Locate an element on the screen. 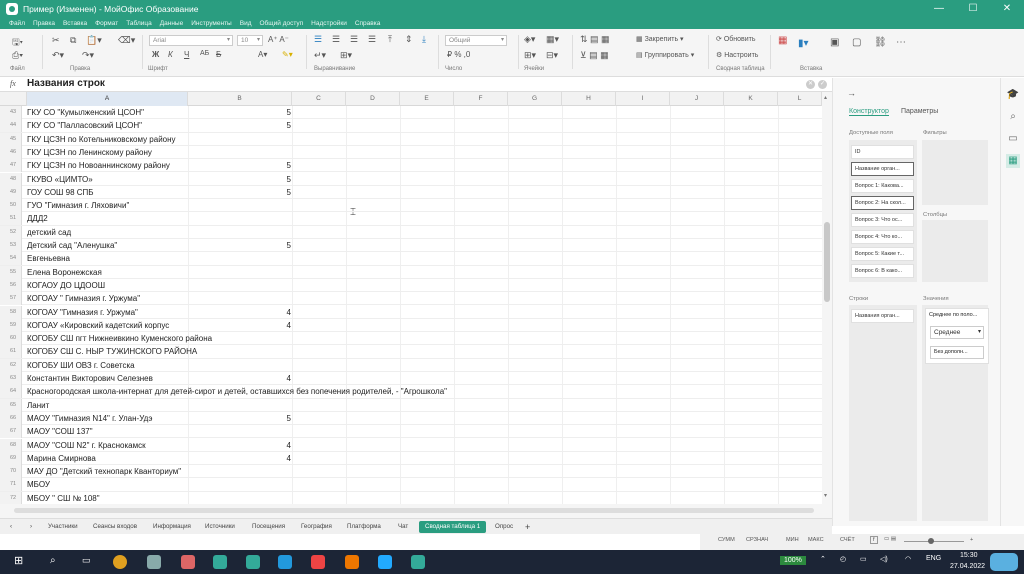 The image size is (1024, 574). table-row: 47 ГКУ ЦСЗН по Новоаннинскому району 5 is located at coordinates (411, 166).